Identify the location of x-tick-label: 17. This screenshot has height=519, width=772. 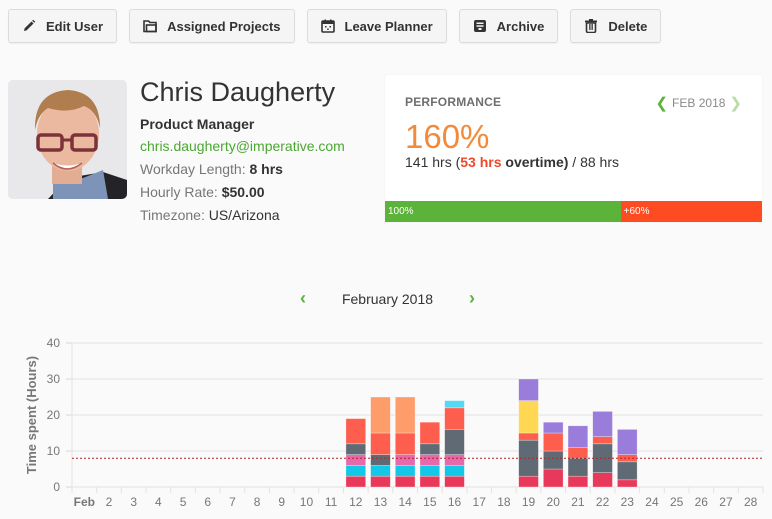
(480, 502).